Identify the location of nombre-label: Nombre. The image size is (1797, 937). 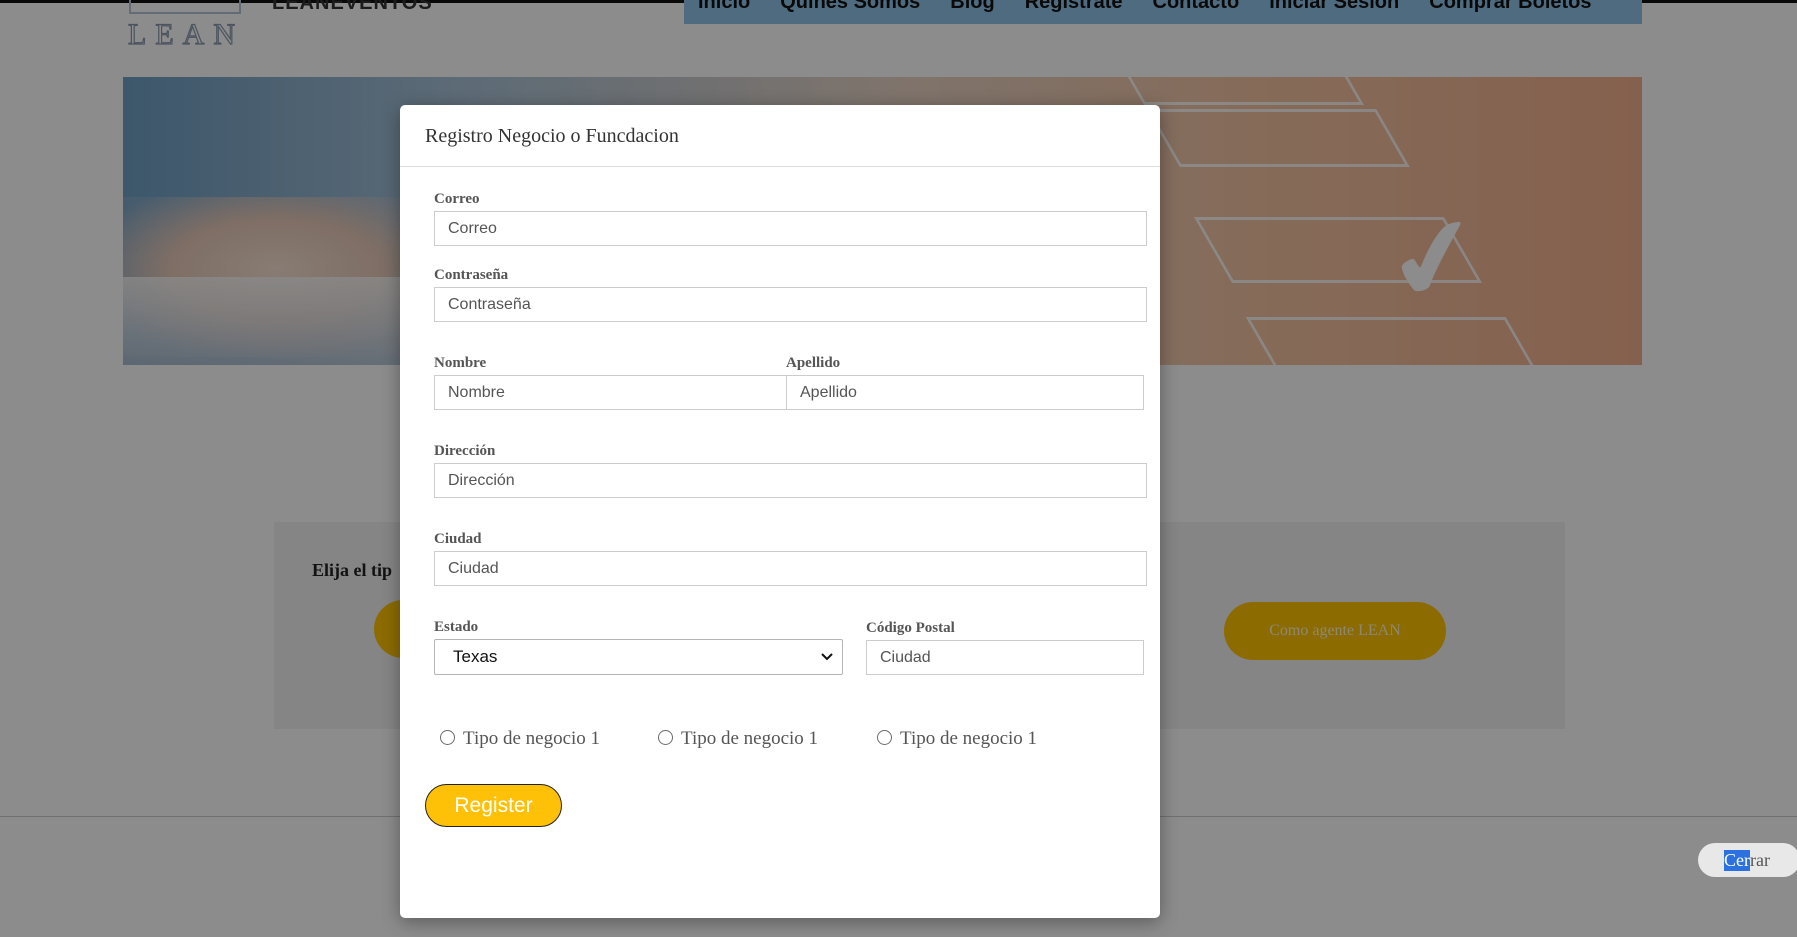
(460, 363).